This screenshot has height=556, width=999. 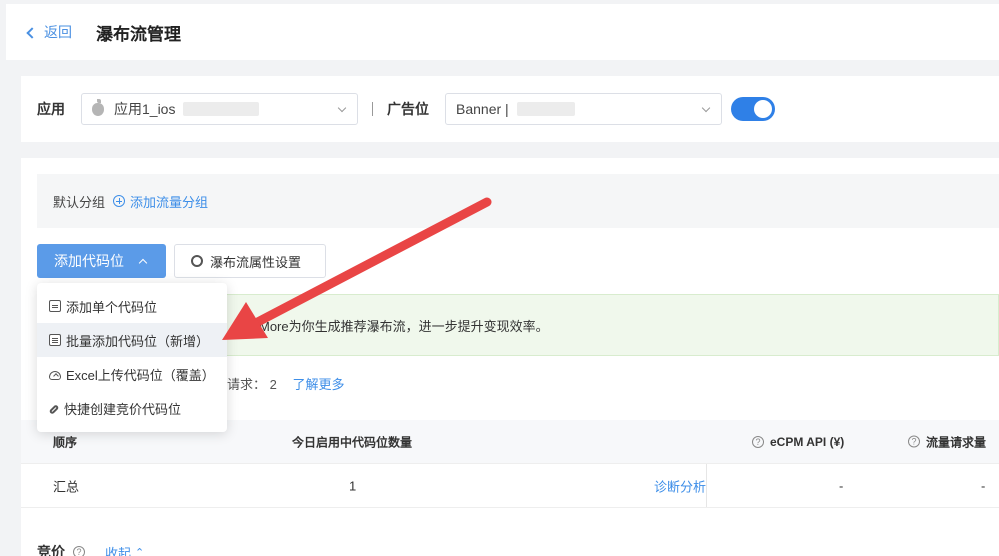 I want to click on menu-item-label: 快捷创建竞价代码位, so click(x=123, y=409).